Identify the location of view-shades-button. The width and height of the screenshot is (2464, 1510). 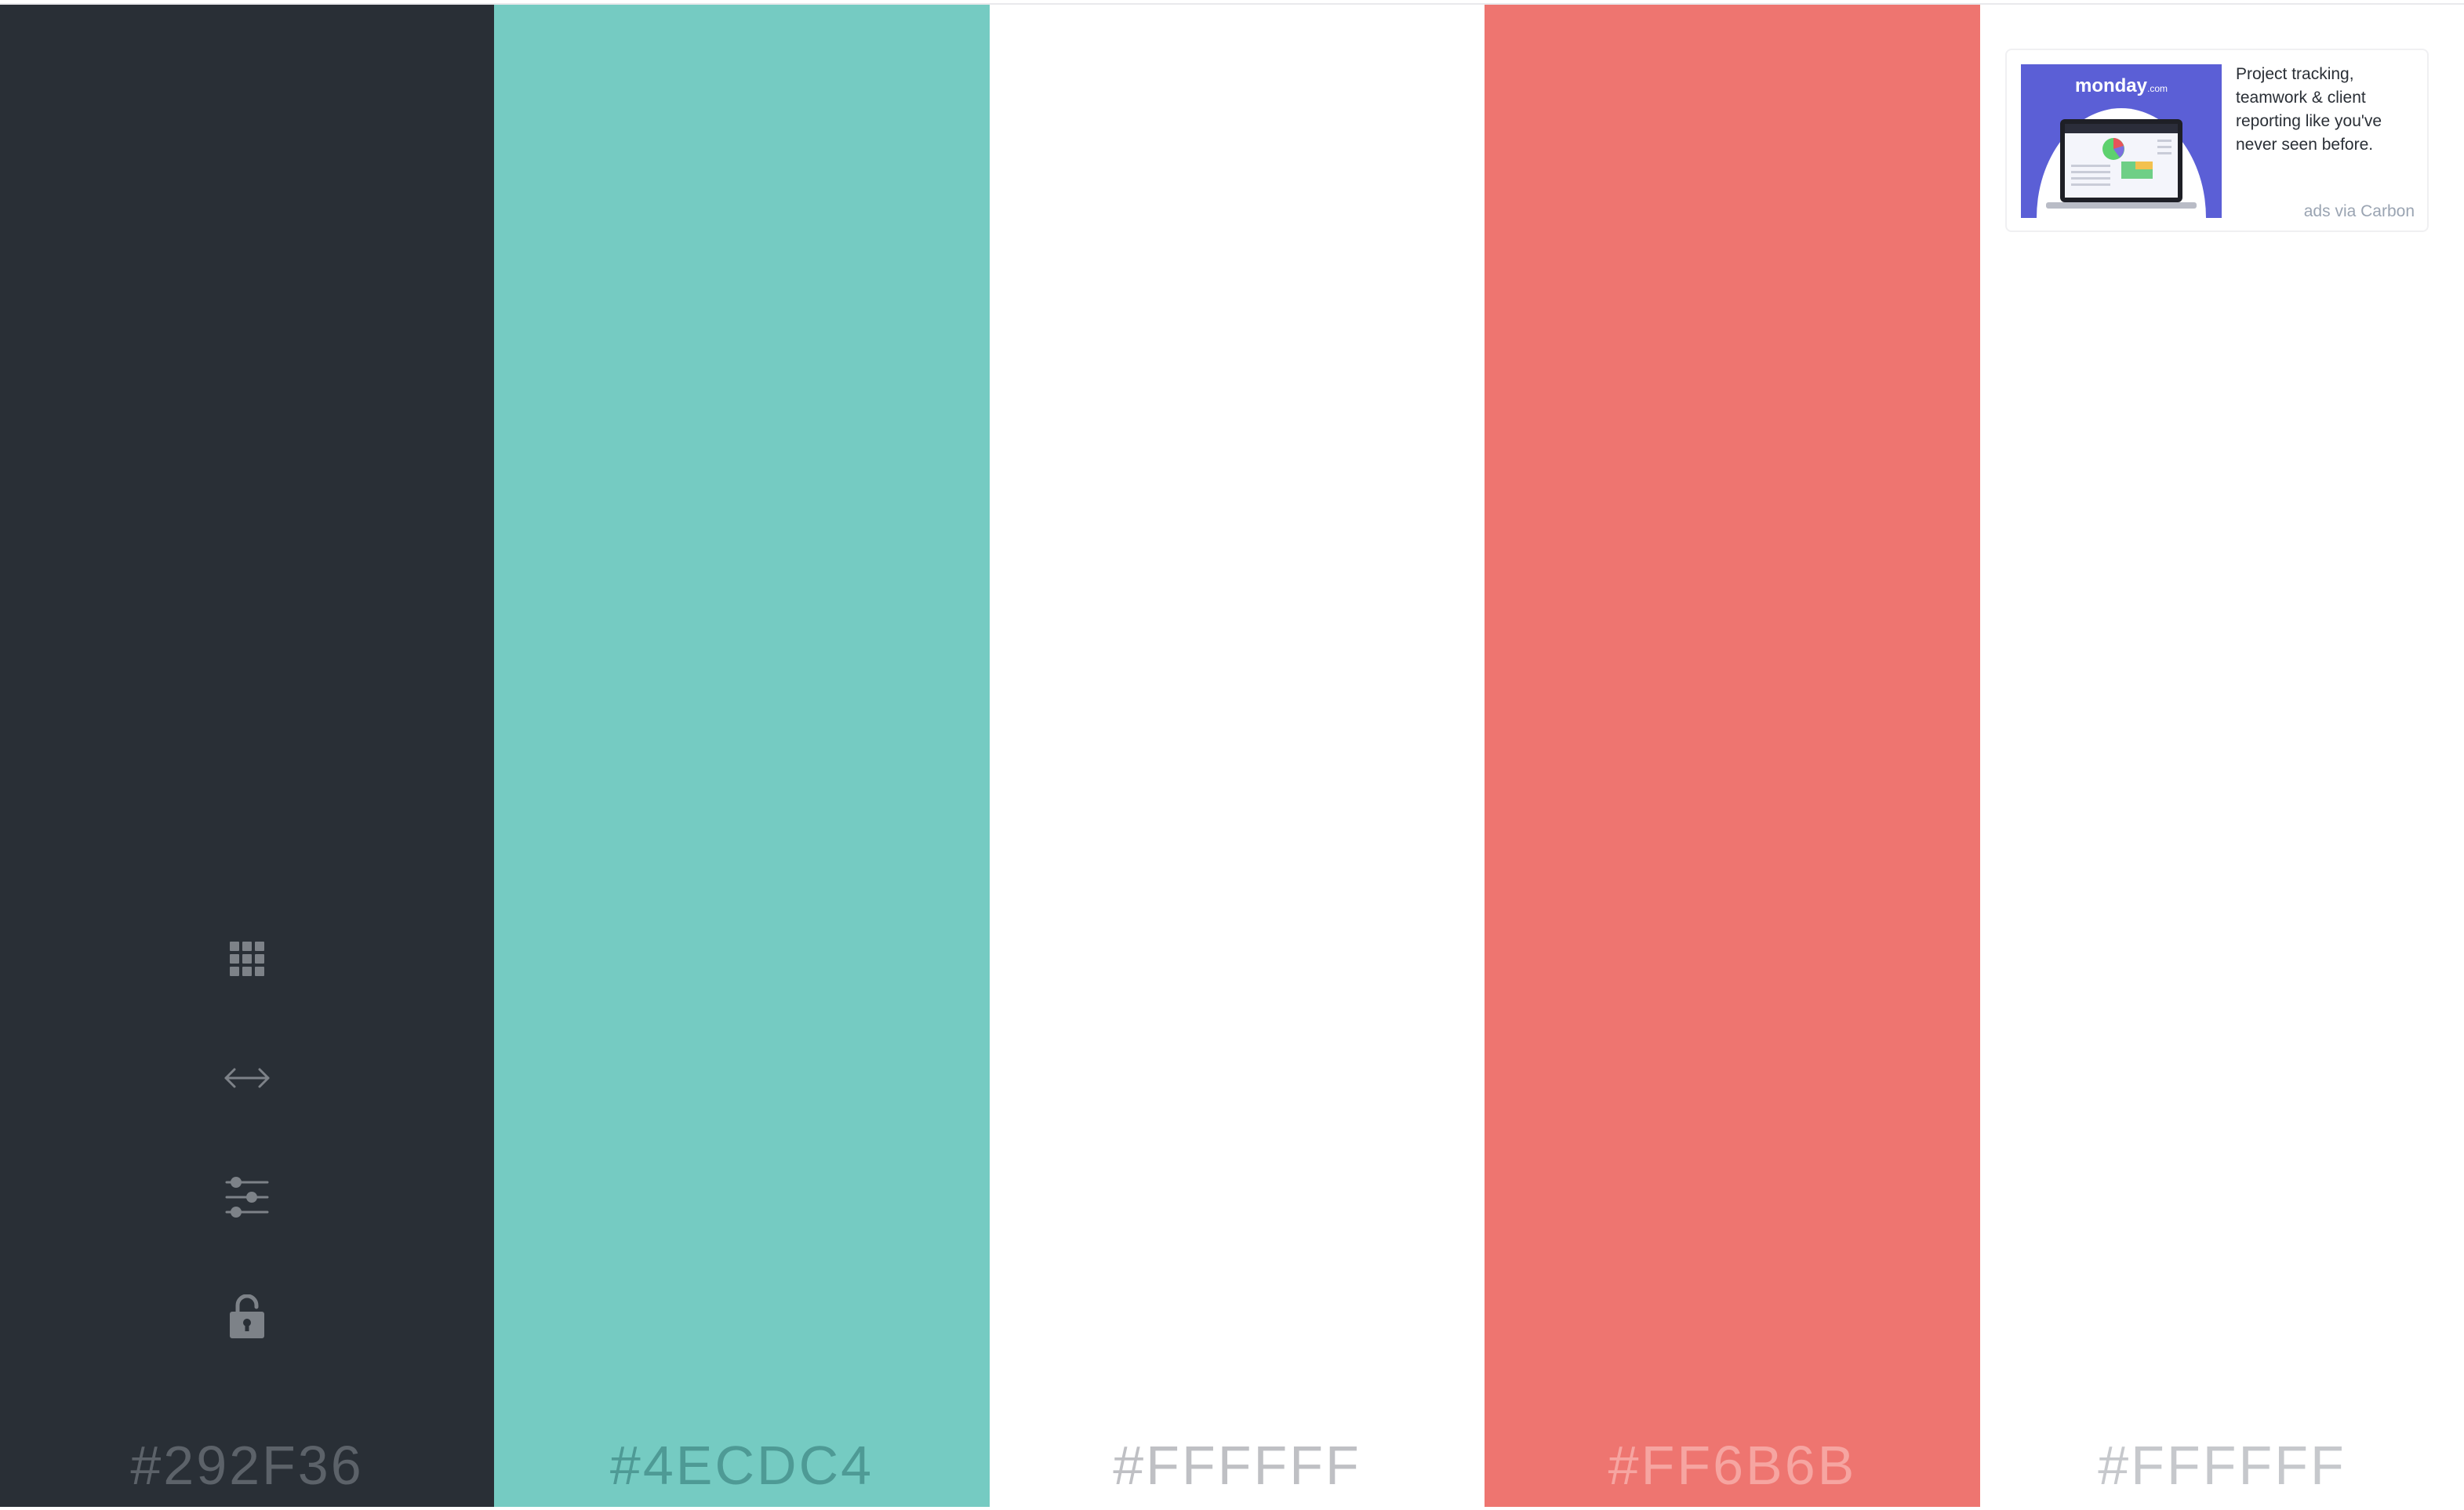
(247, 959).